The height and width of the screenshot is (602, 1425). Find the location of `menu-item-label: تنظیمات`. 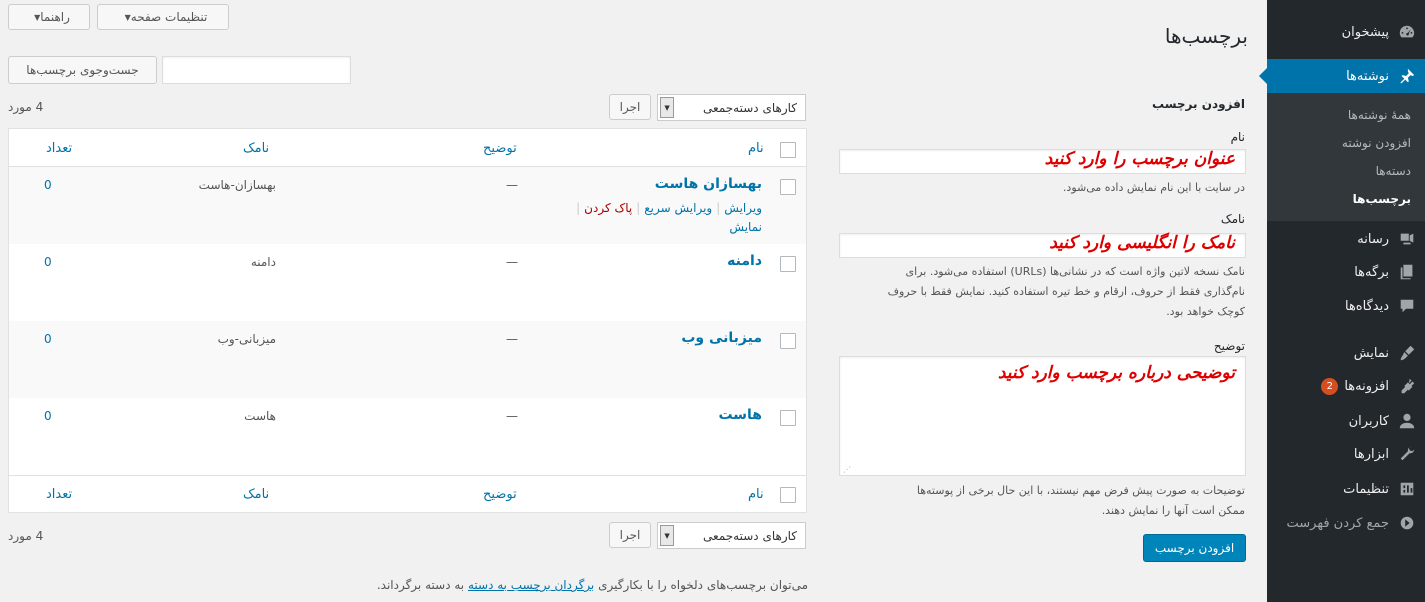

menu-item-label: تنظیمات is located at coordinates (1366, 489).